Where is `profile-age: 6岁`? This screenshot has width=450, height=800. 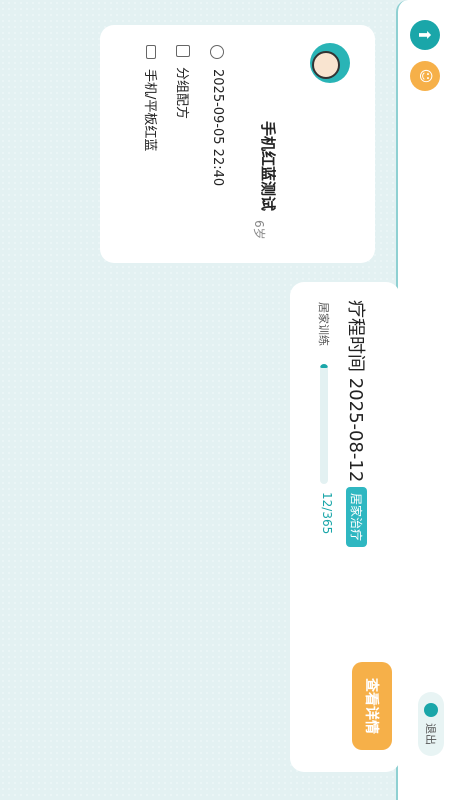 profile-age: 6岁 is located at coordinates (259, 230).